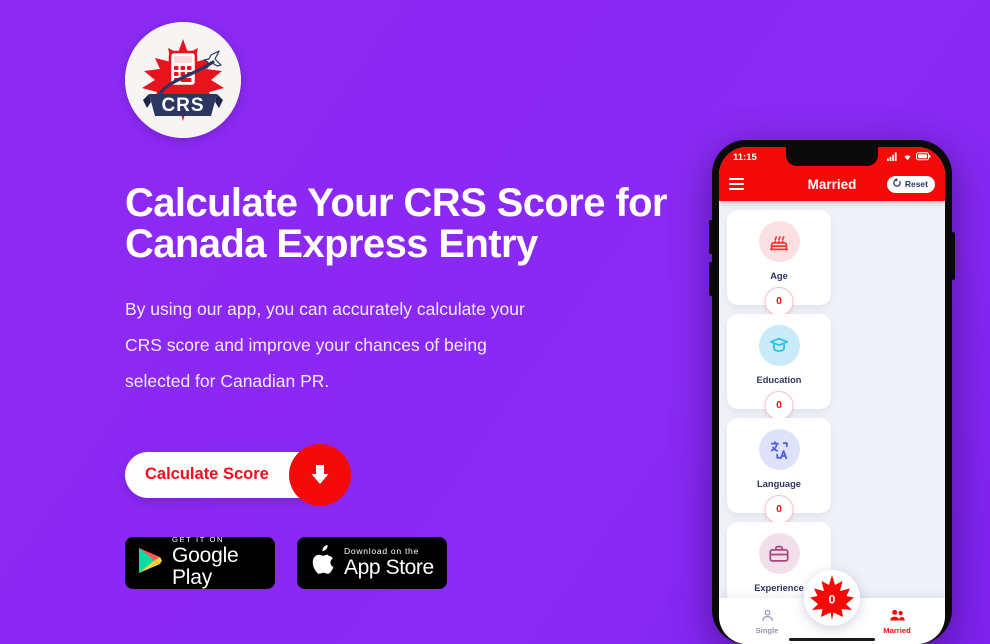 The image size is (990, 644). Describe the element at coordinates (832, 639) in the screenshot. I see `home-indicator` at that location.